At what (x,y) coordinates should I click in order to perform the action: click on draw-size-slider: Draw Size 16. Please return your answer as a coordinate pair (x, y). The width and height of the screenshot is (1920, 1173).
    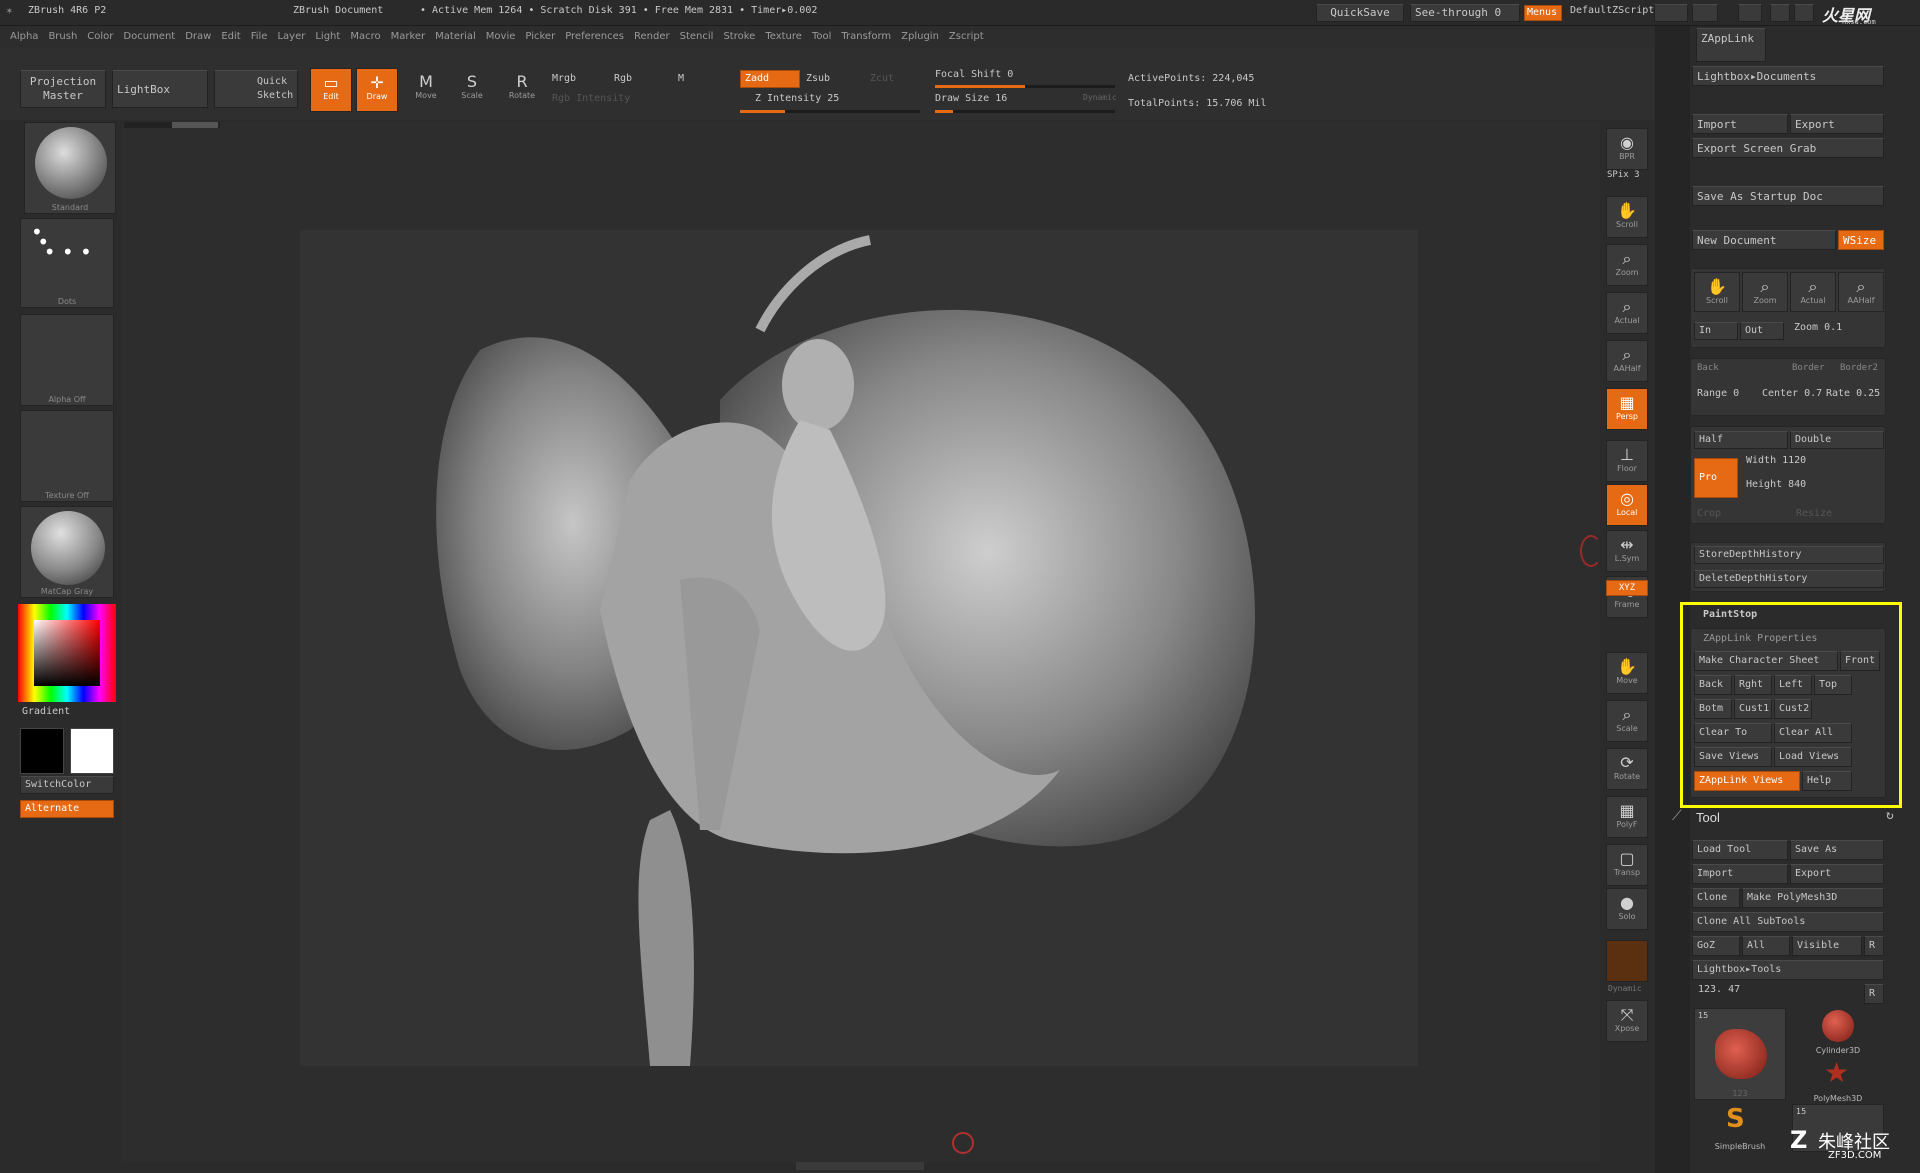
    Looking at the image, I should click on (971, 98).